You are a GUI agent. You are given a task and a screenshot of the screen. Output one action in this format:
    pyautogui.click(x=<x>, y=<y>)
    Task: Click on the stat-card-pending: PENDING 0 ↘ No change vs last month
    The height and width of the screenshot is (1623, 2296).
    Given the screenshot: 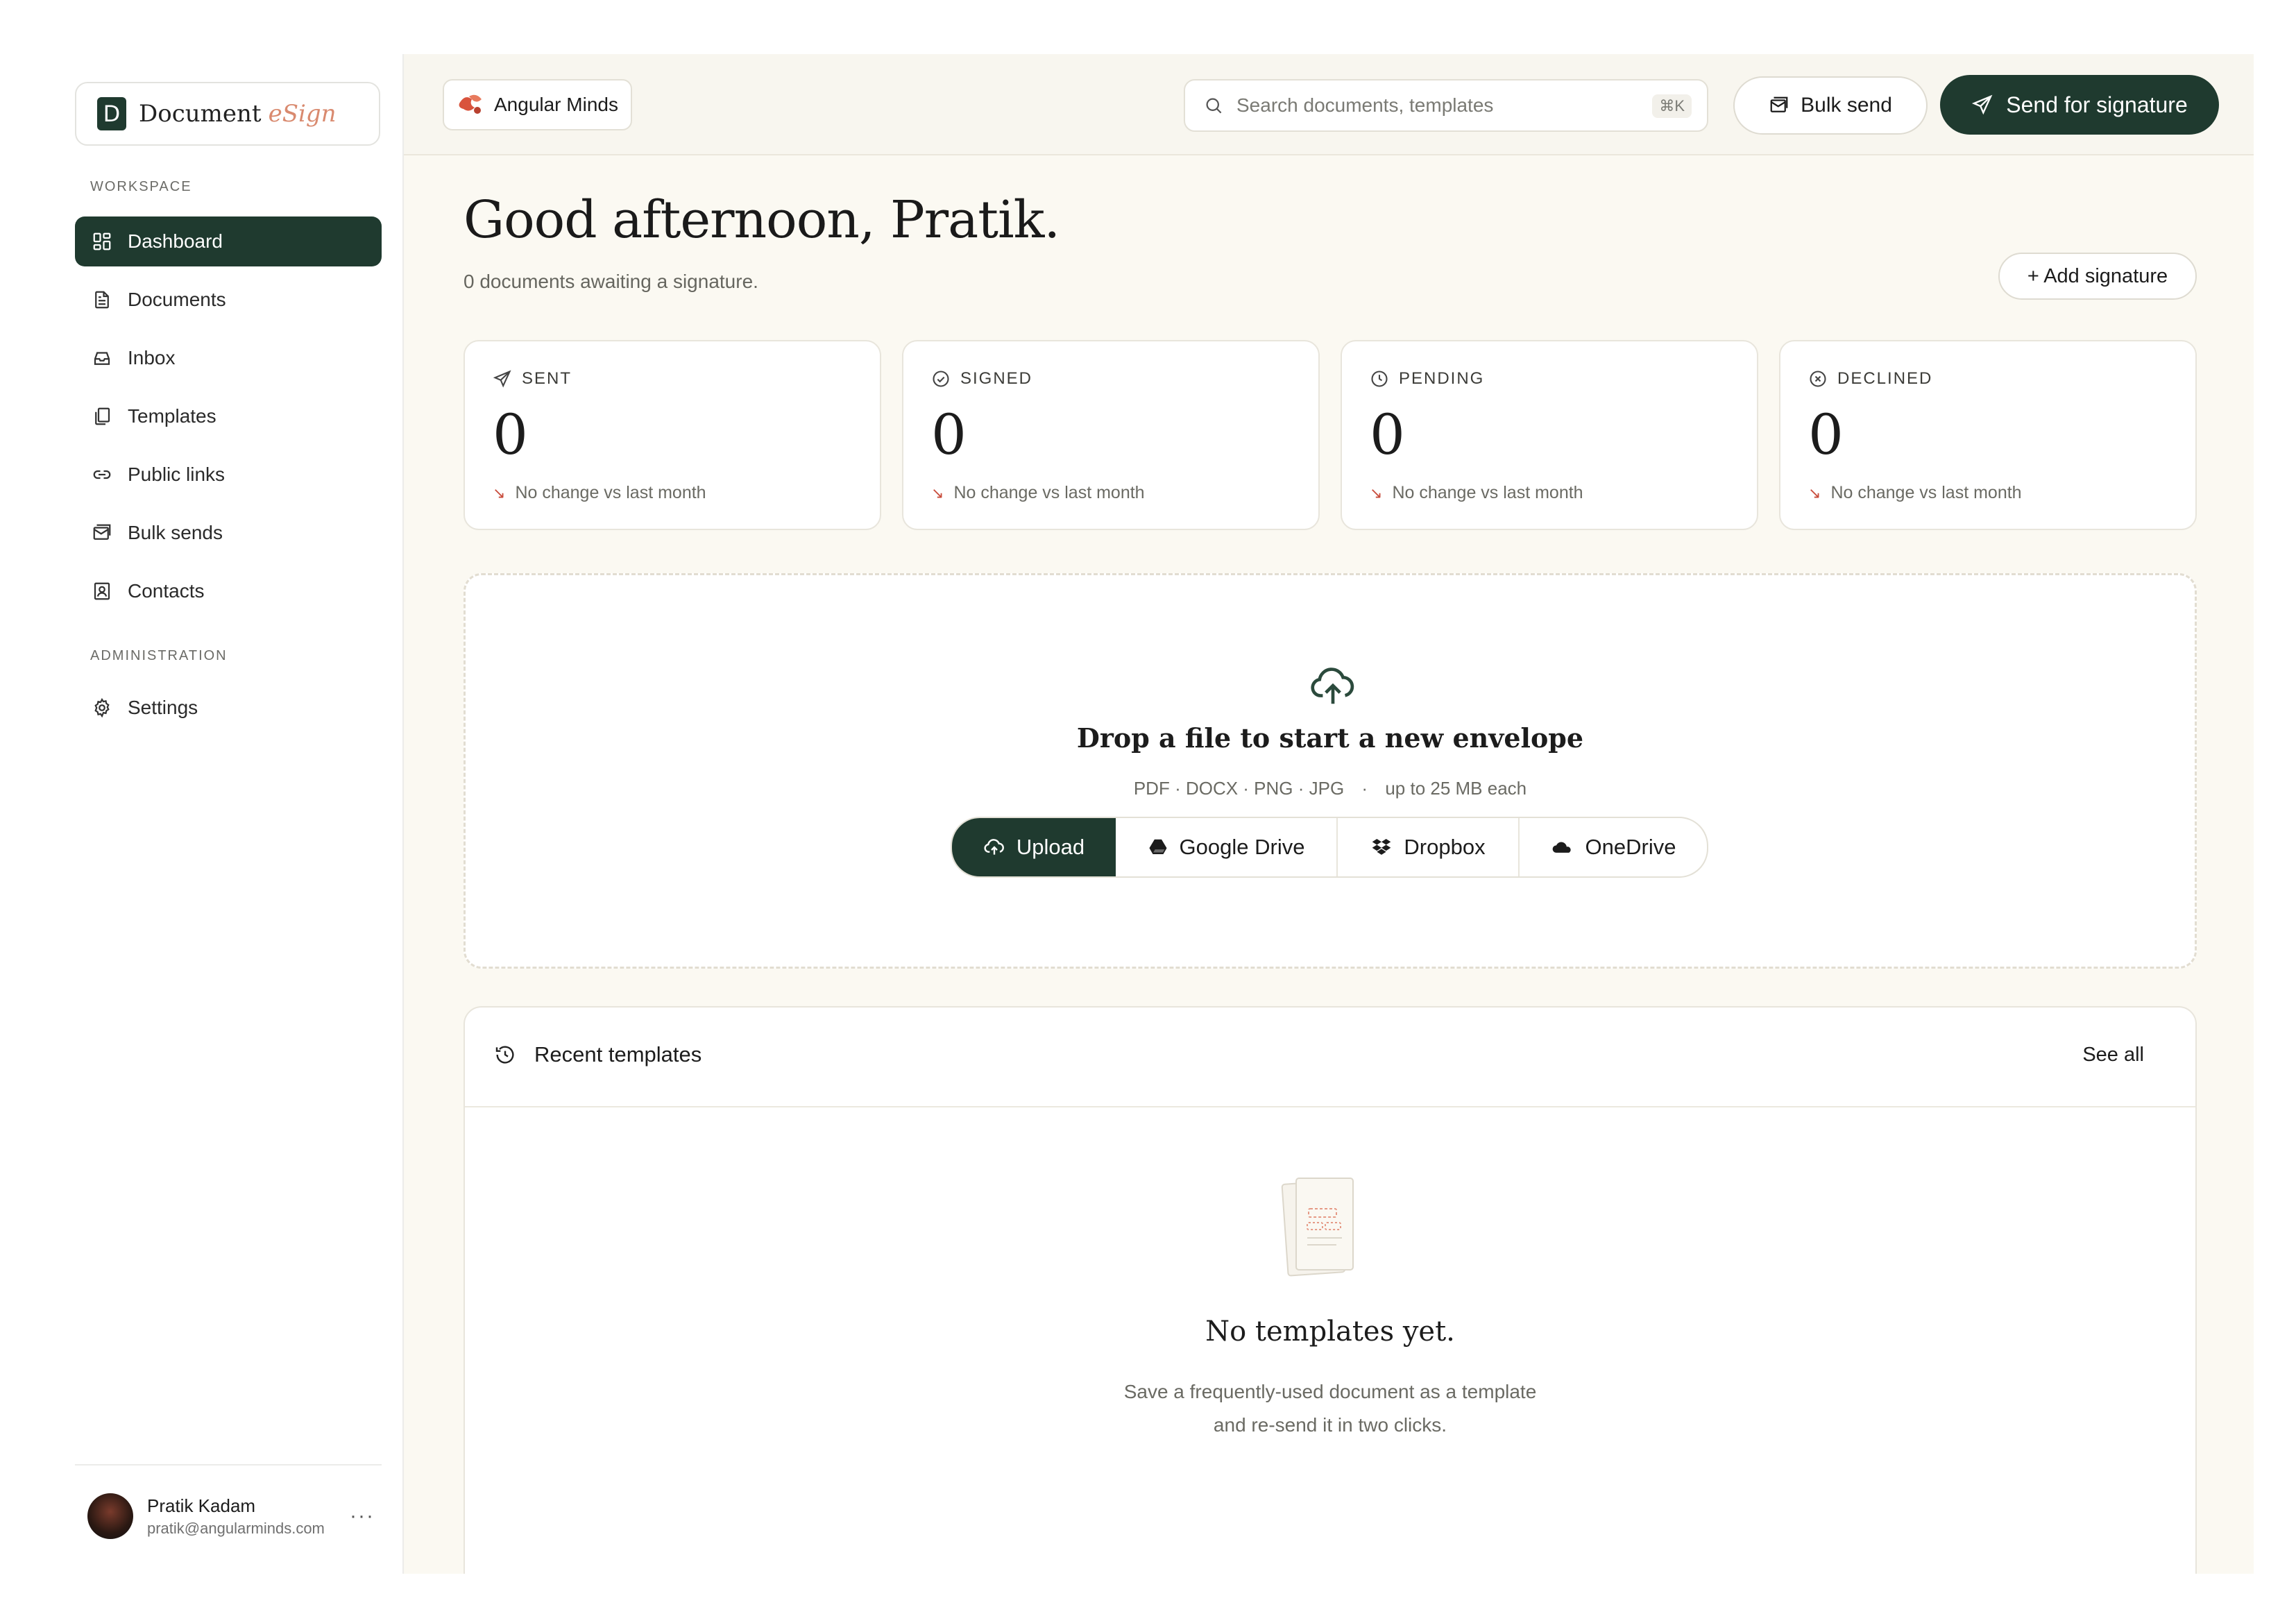 What is the action you would take?
    pyautogui.click(x=1549, y=435)
    